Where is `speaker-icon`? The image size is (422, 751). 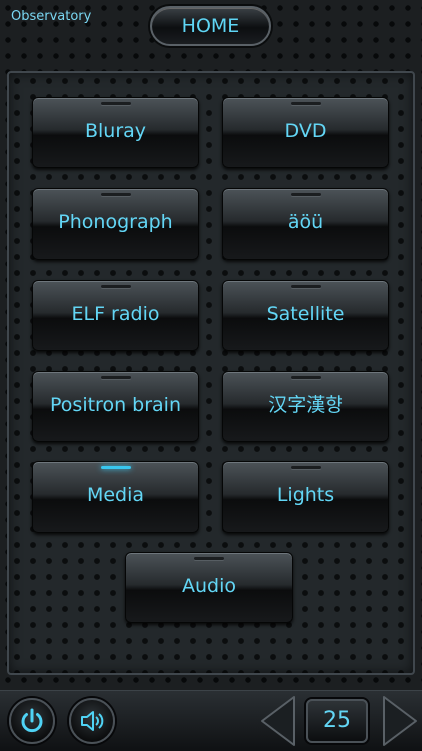 speaker-icon is located at coordinates (92, 721).